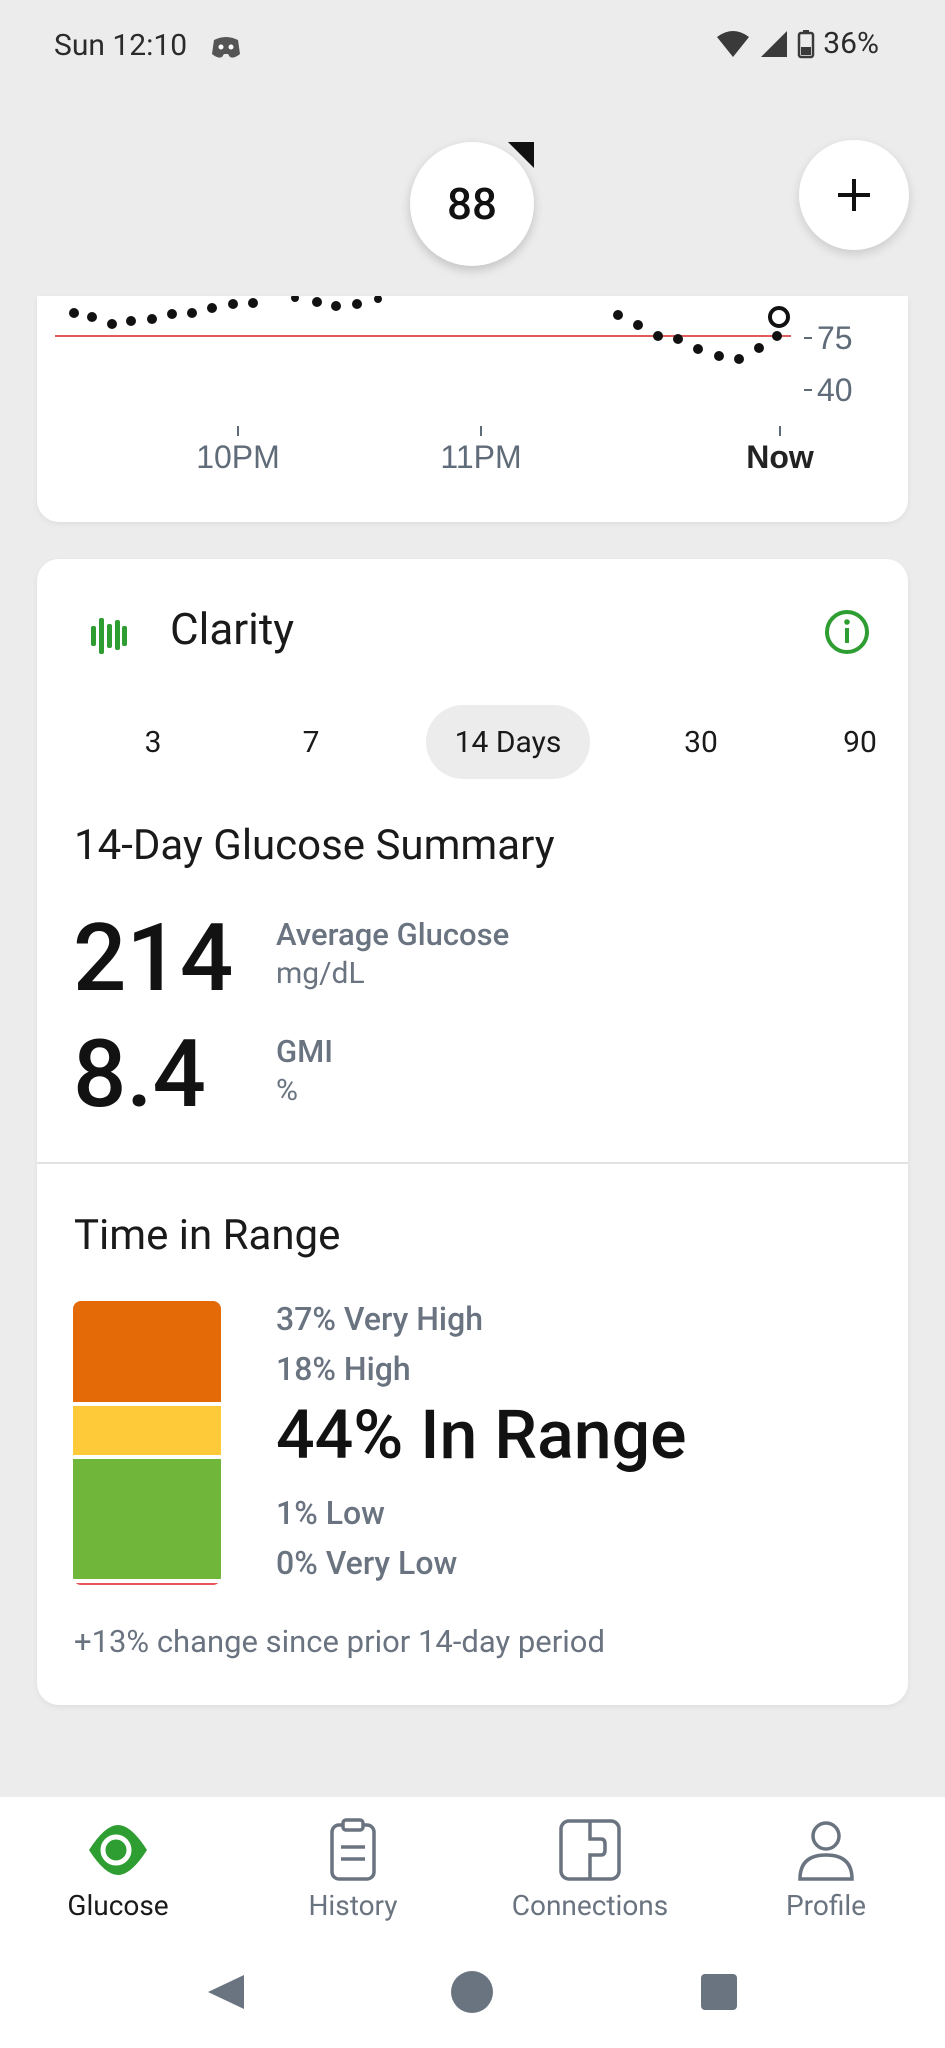 Image resolution: width=945 pixels, height=2048 pixels. I want to click on tir-in-range-label: 44% In Range, so click(481, 1435).